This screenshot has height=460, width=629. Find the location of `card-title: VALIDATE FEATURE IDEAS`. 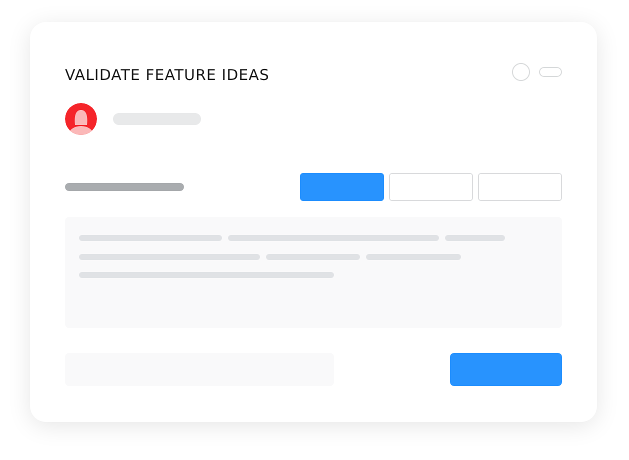

card-title: VALIDATE FEATURE IDEAS is located at coordinates (167, 75).